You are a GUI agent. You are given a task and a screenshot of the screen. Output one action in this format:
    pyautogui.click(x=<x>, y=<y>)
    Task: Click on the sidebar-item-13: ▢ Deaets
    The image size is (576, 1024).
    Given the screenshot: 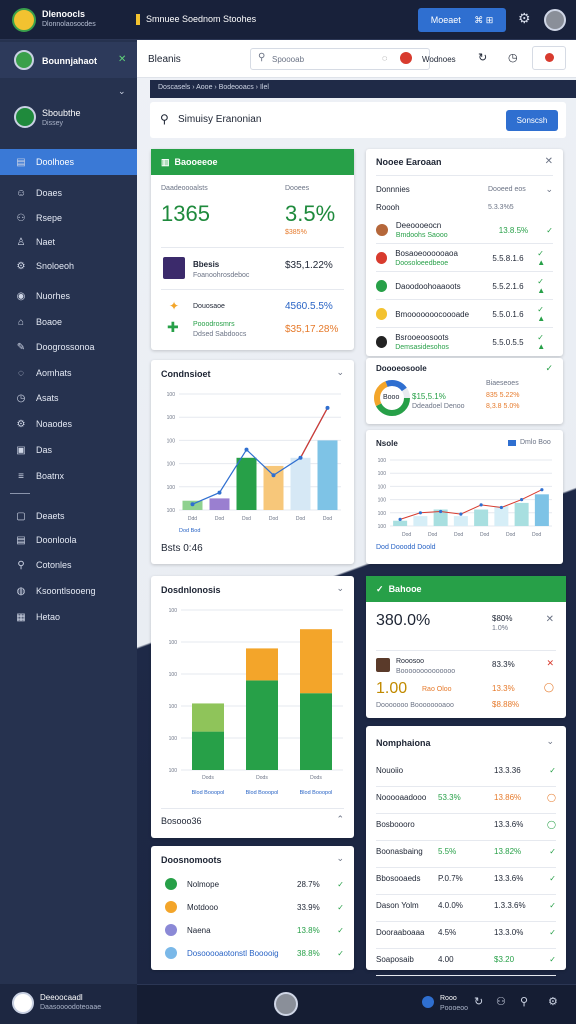 What is the action you would take?
    pyautogui.click(x=68, y=516)
    